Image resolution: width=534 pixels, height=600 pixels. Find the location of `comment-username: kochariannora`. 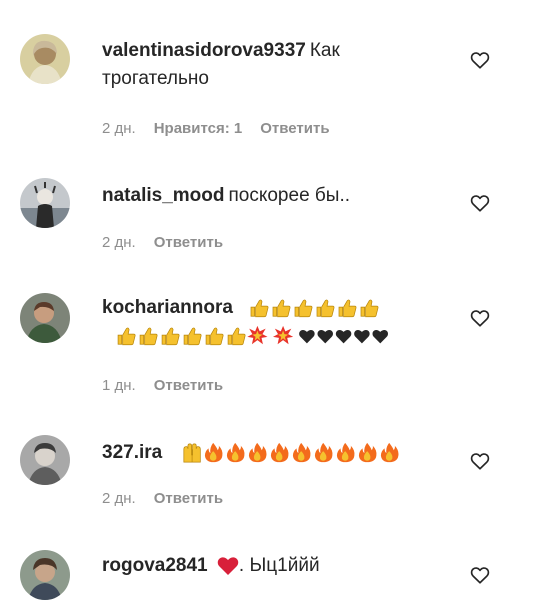

comment-username: kochariannora is located at coordinates (167, 307).